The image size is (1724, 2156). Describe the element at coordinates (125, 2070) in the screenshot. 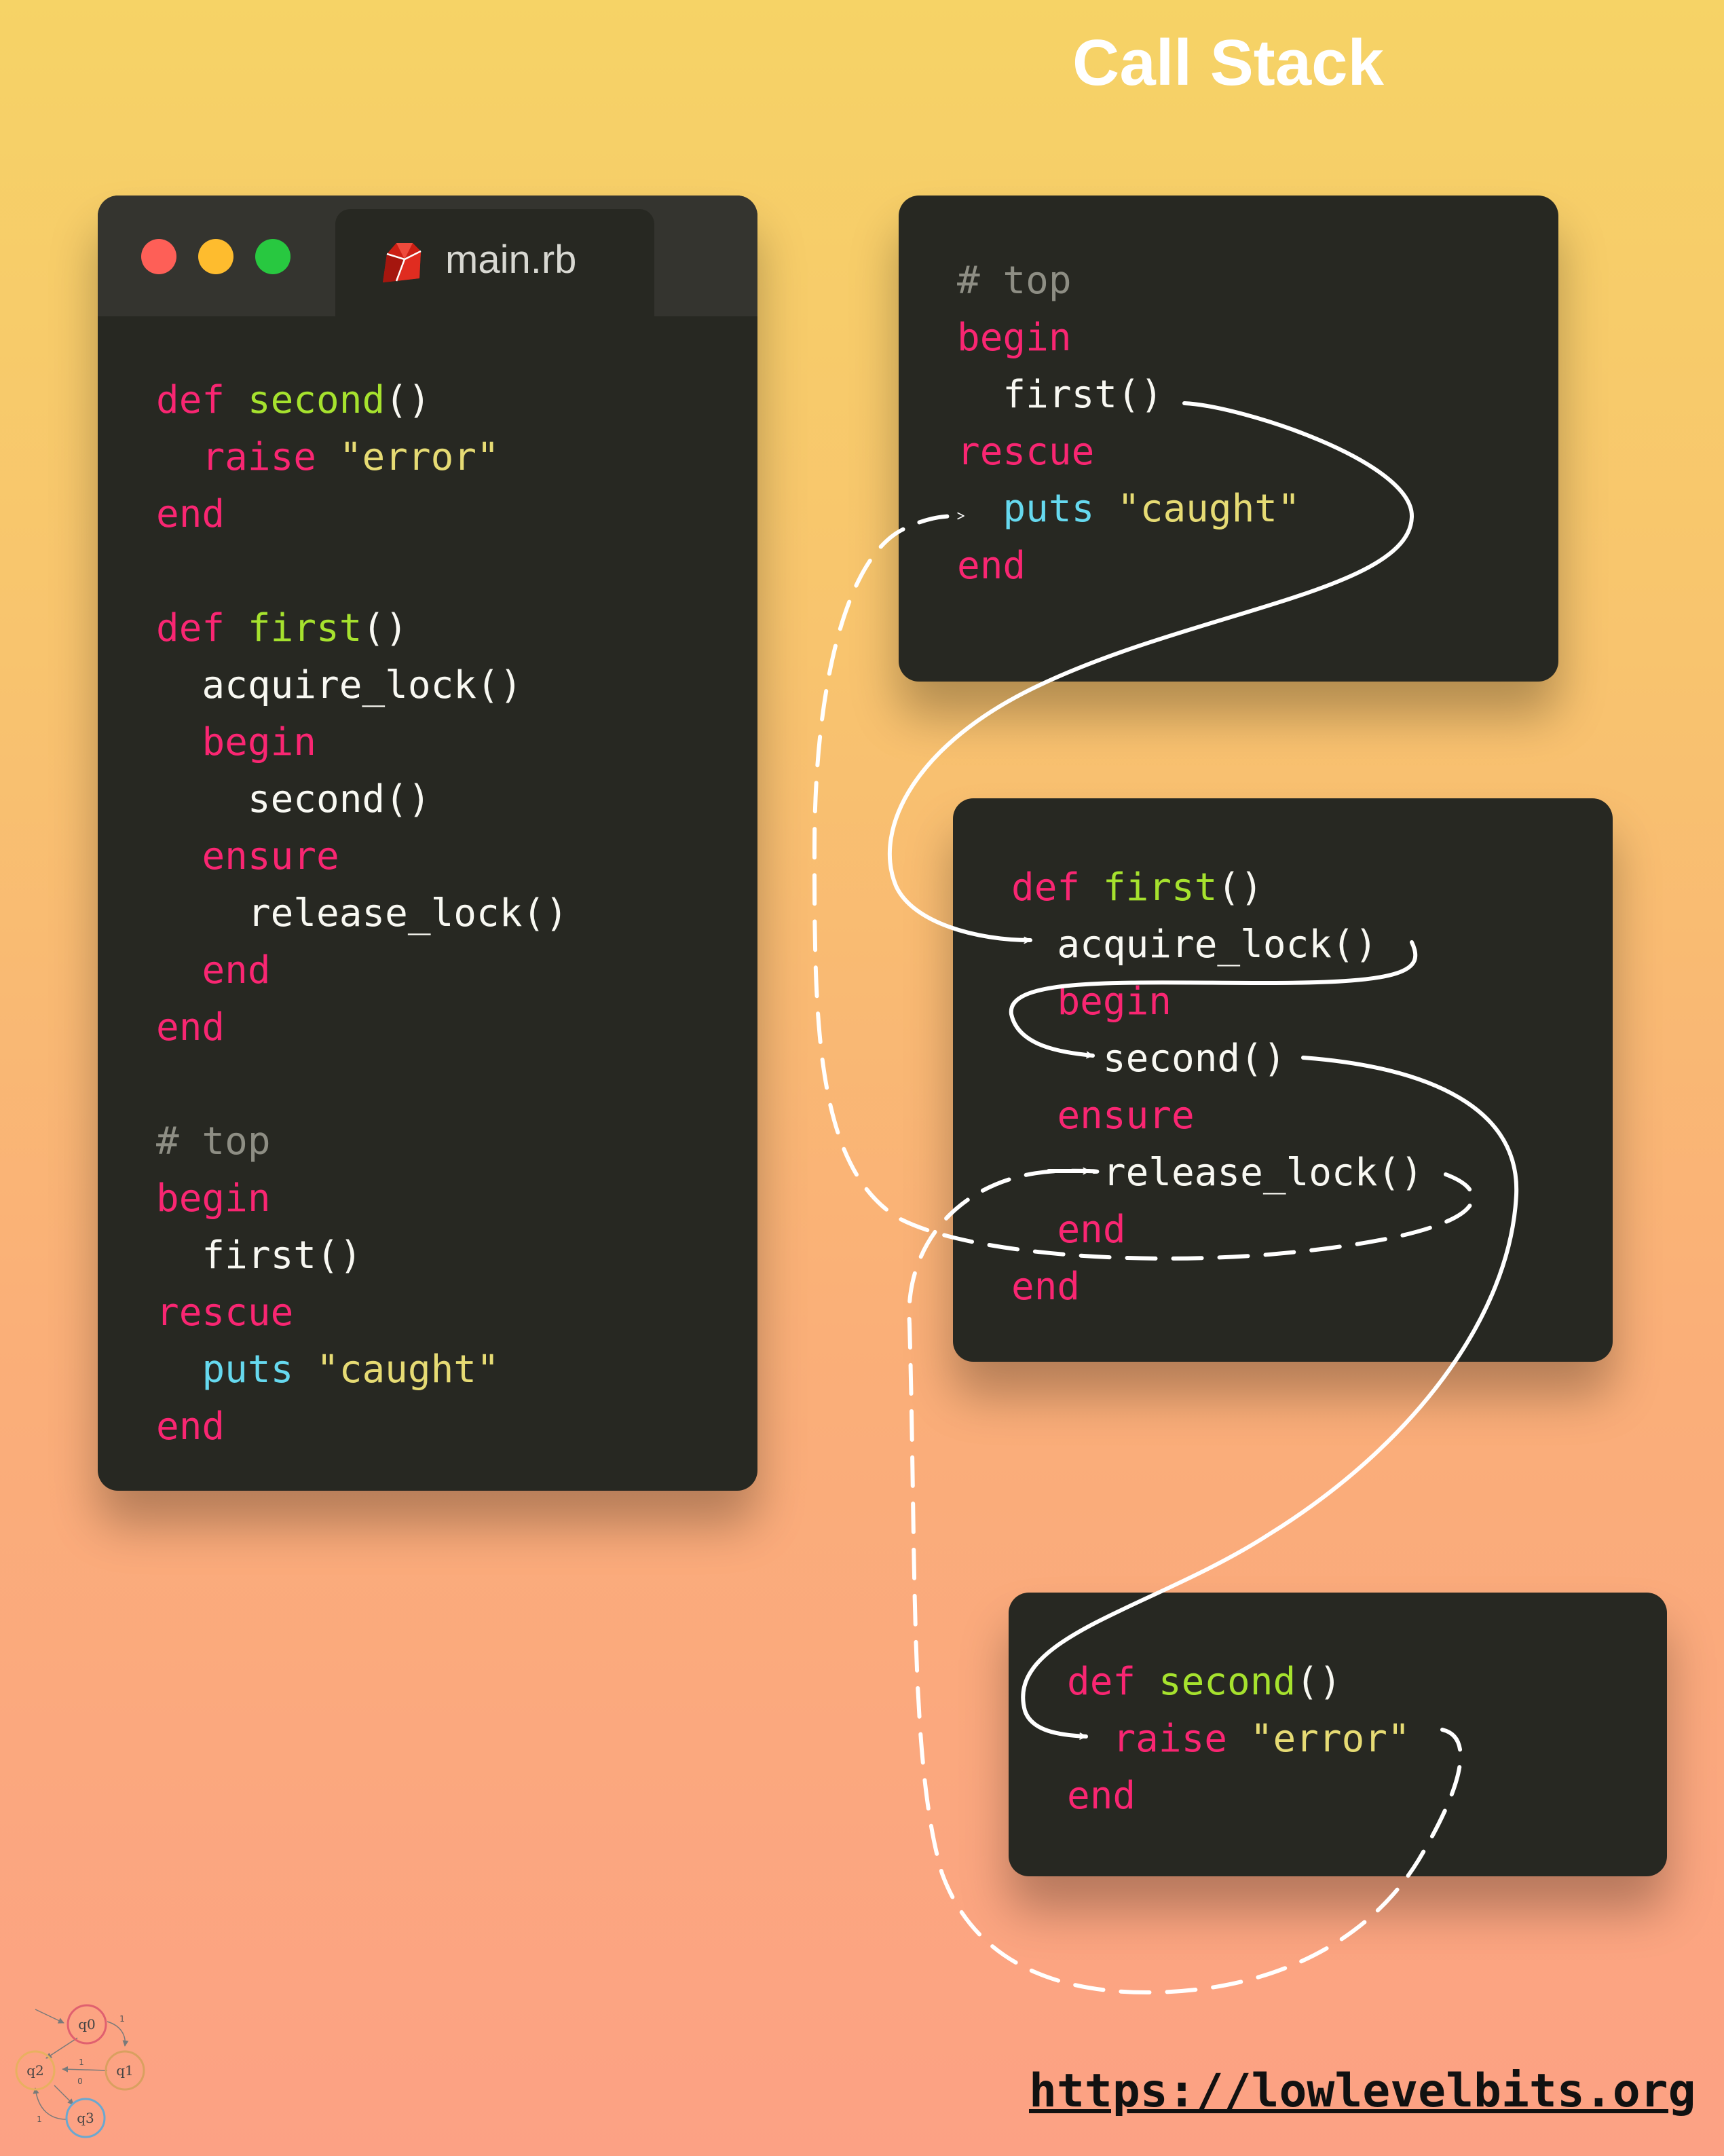

I see `state-label: q1` at that location.